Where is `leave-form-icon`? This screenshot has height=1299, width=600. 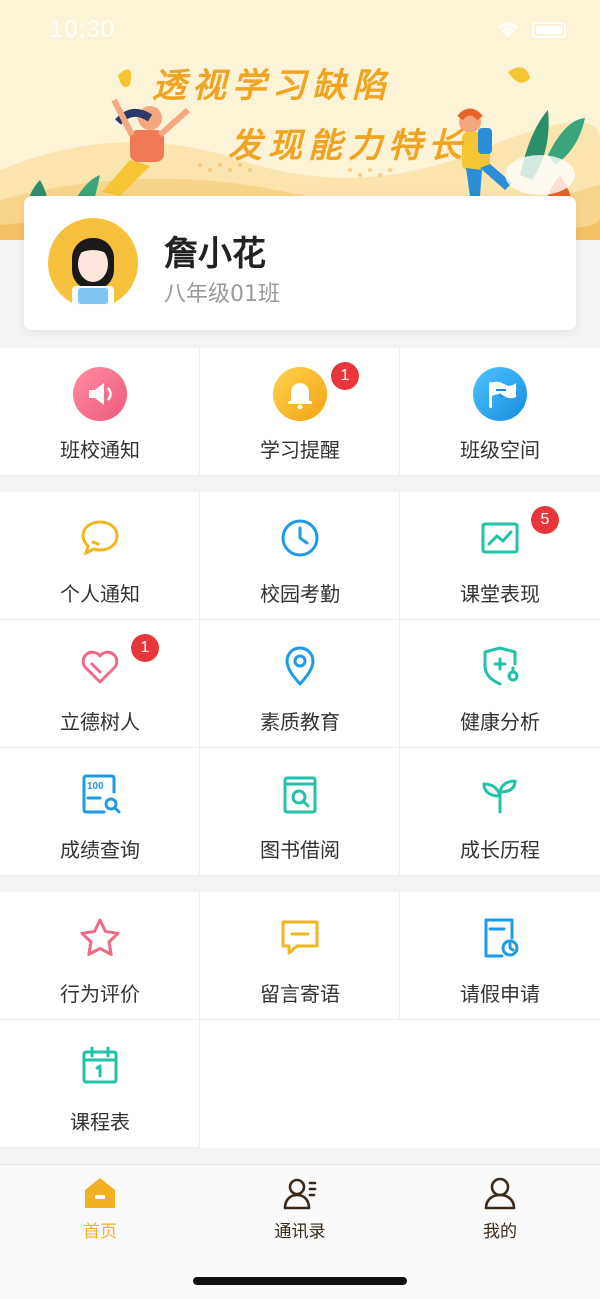 leave-form-icon is located at coordinates (500, 938).